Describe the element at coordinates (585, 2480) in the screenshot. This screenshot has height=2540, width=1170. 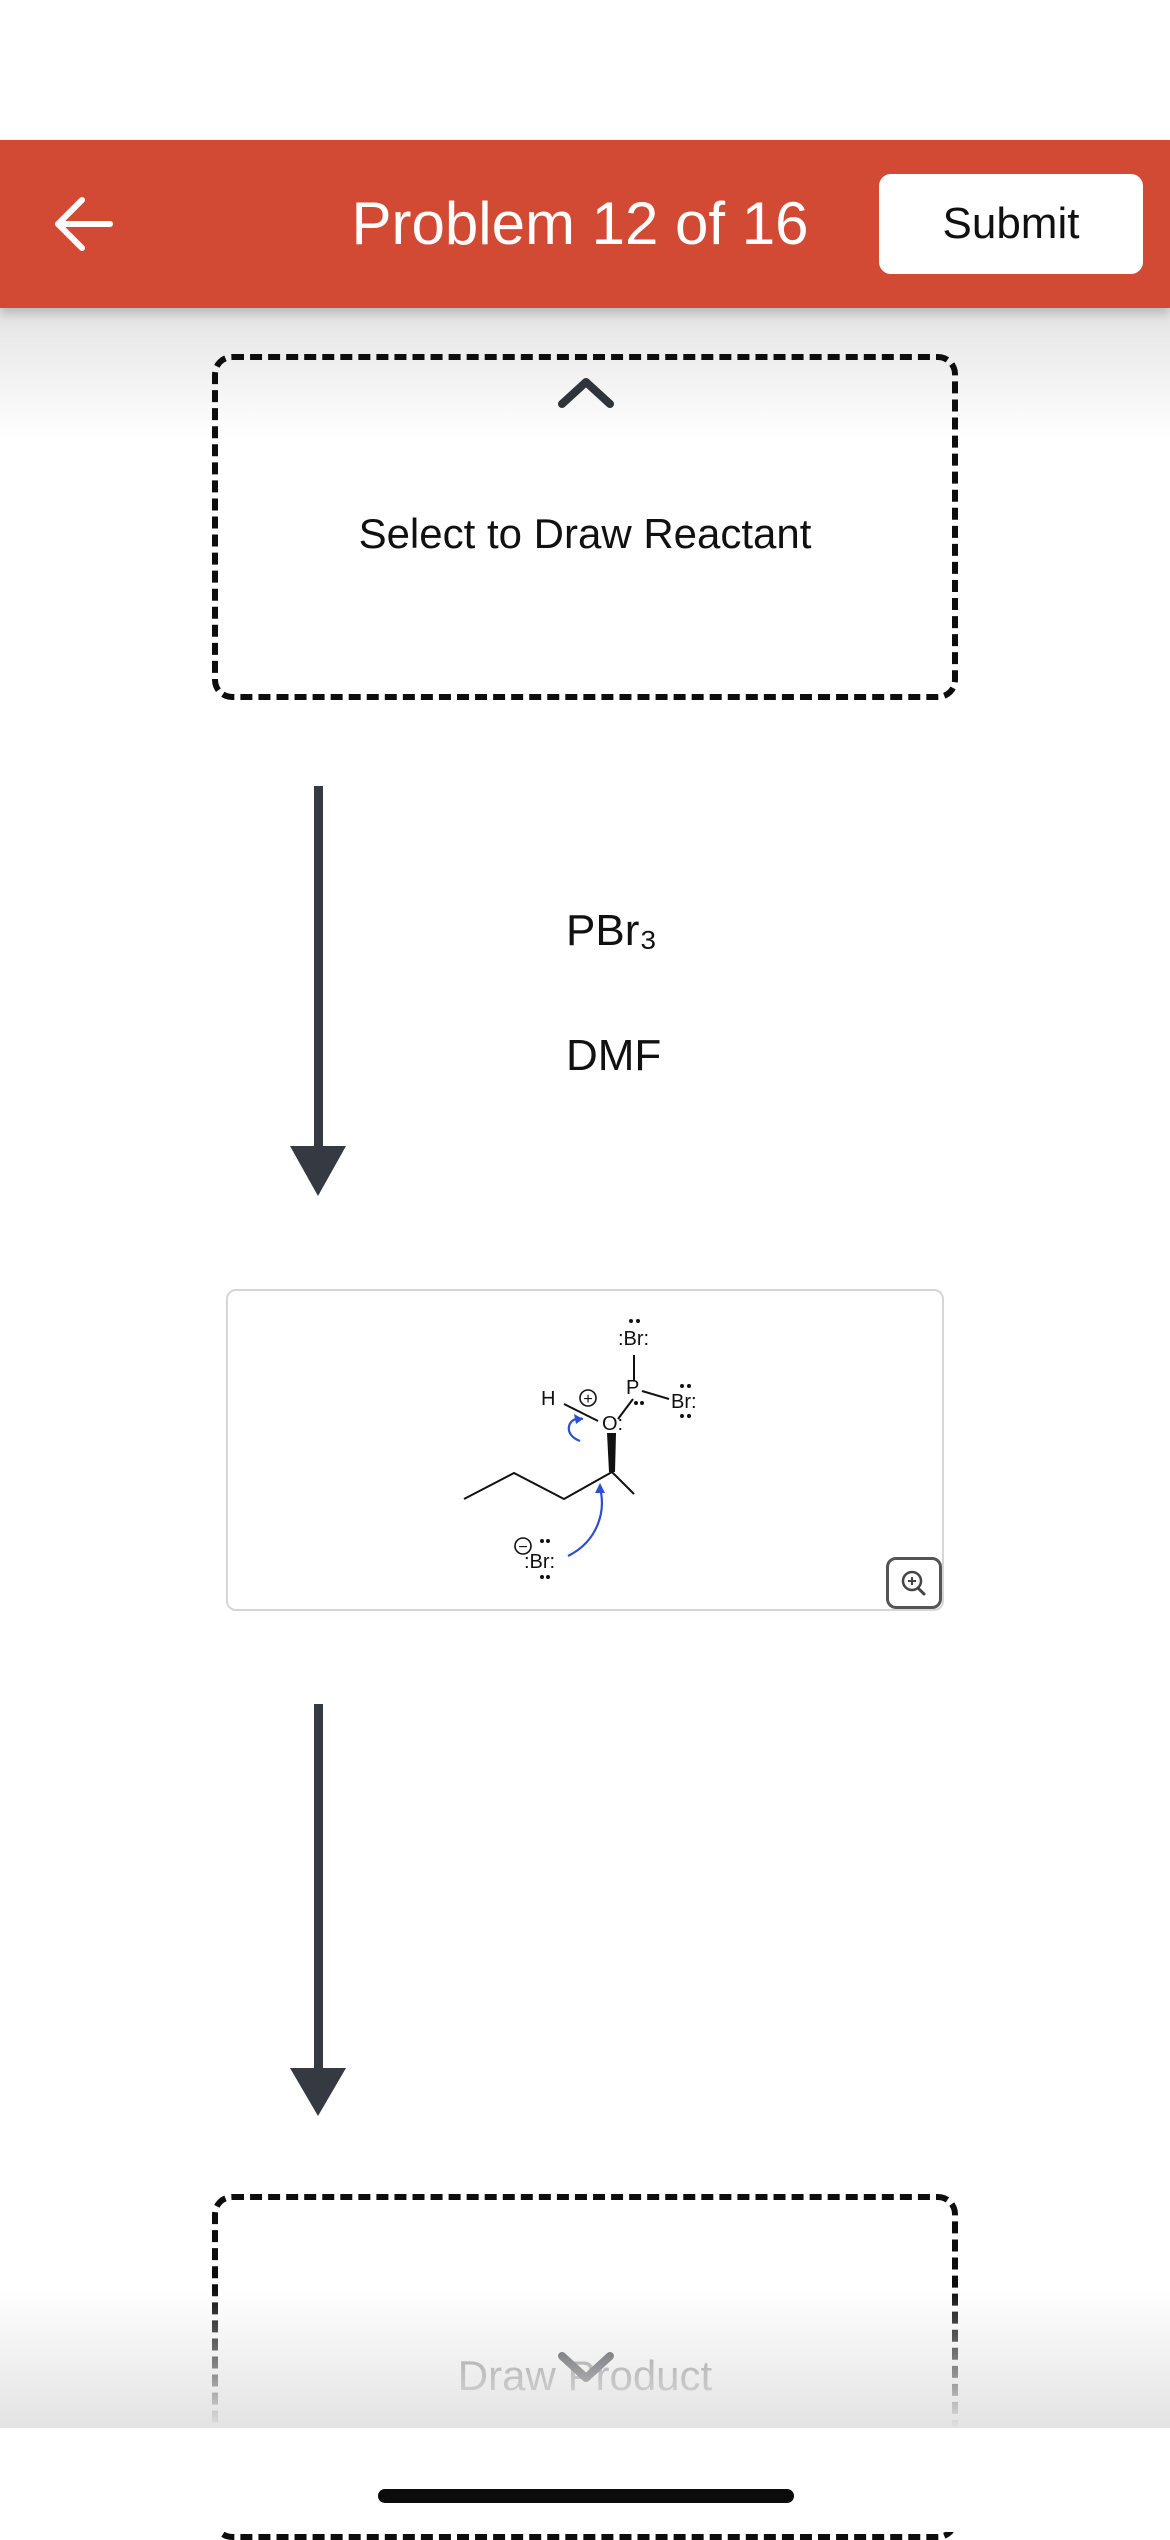
I see `home-indicator-area` at that location.